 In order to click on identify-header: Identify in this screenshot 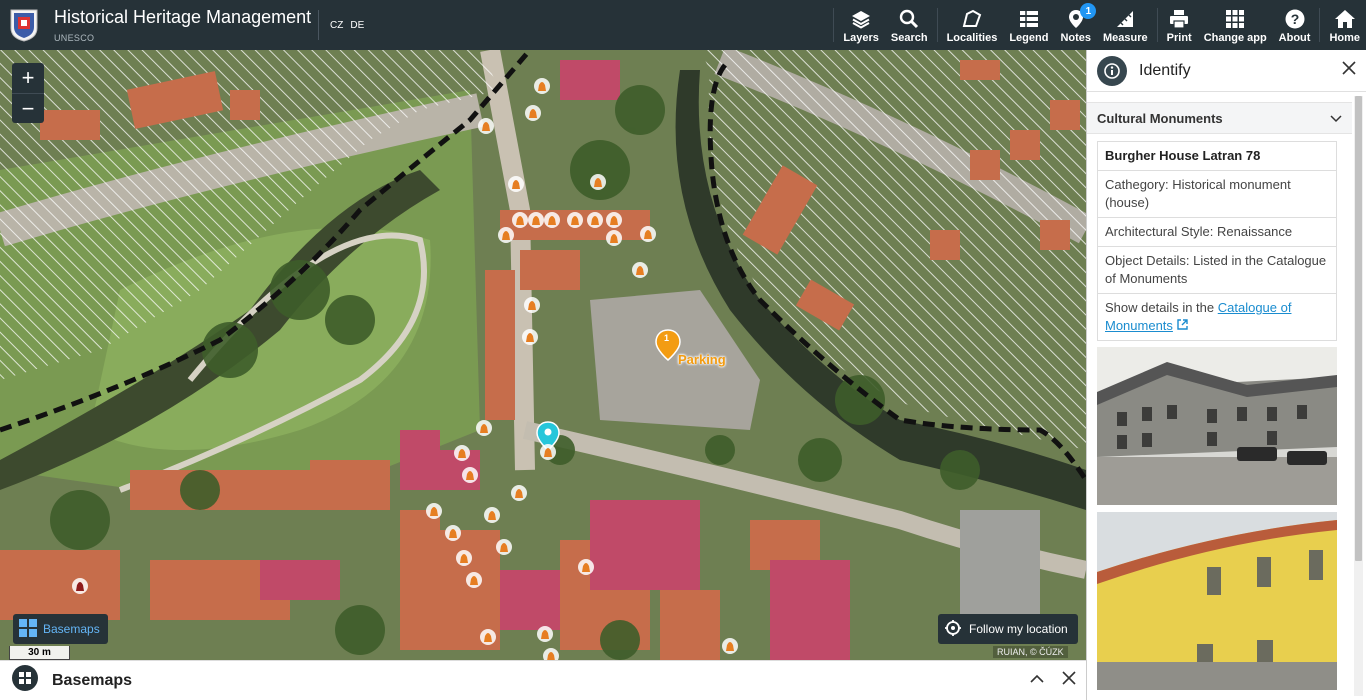, I will do `click(1226, 71)`.